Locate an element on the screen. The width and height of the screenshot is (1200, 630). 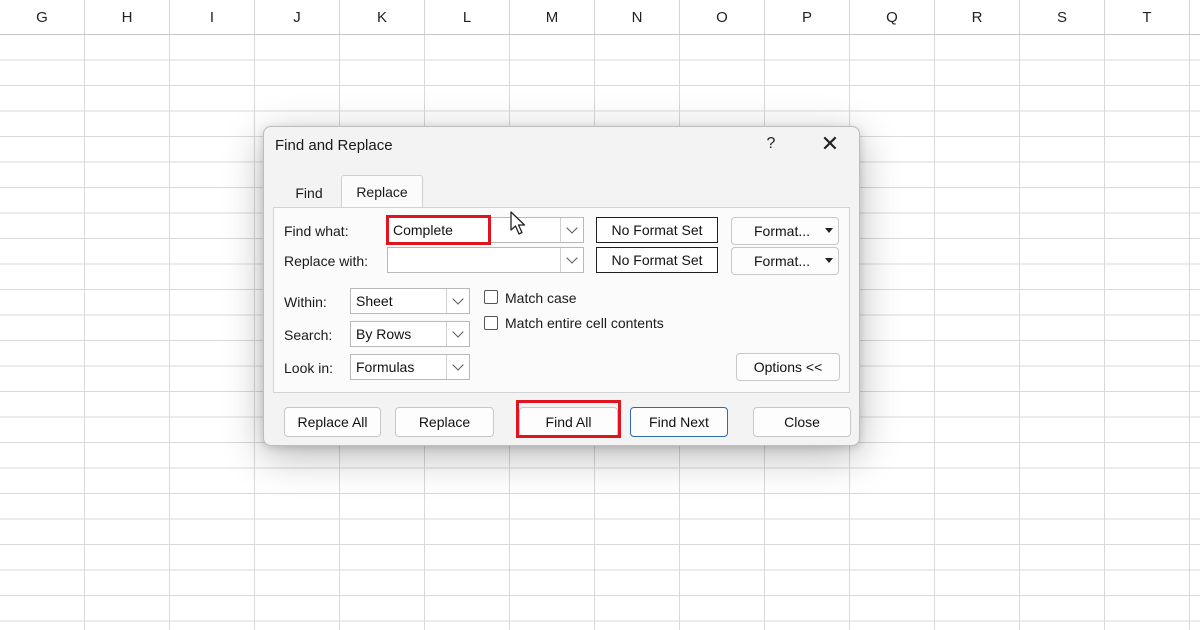
find-next-button: Find Next is located at coordinates (679, 422).